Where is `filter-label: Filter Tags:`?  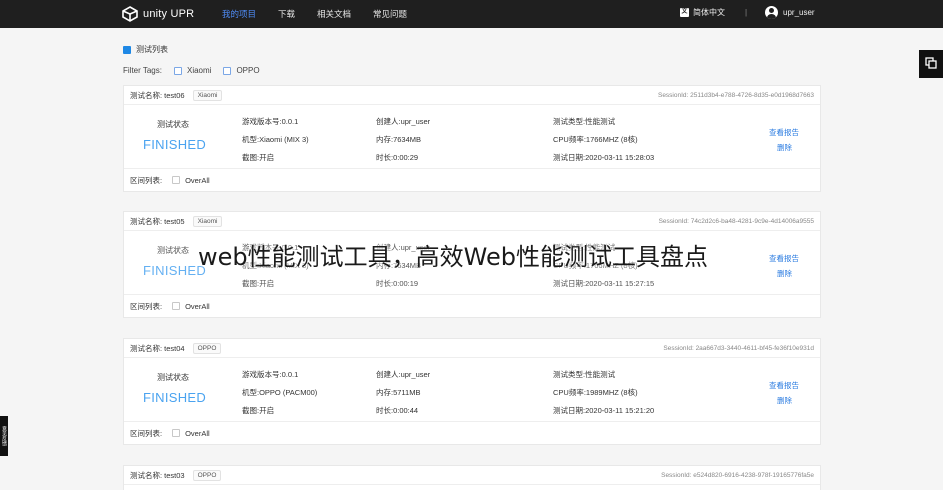
filter-label: Filter Tags: is located at coordinates (142, 70).